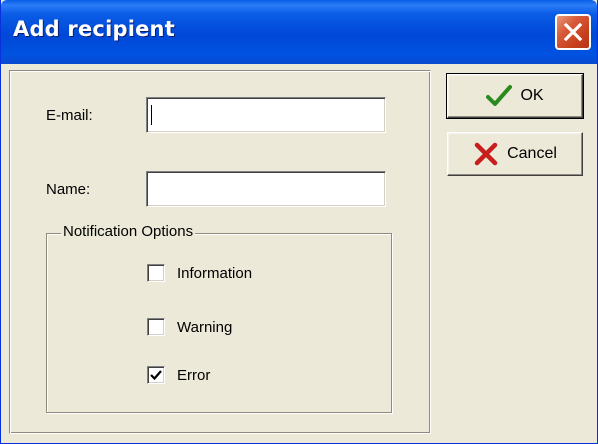 This screenshot has height=444, width=598. What do you see at coordinates (128, 231) in the screenshot?
I see `group-title: Notification Options` at bounding box center [128, 231].